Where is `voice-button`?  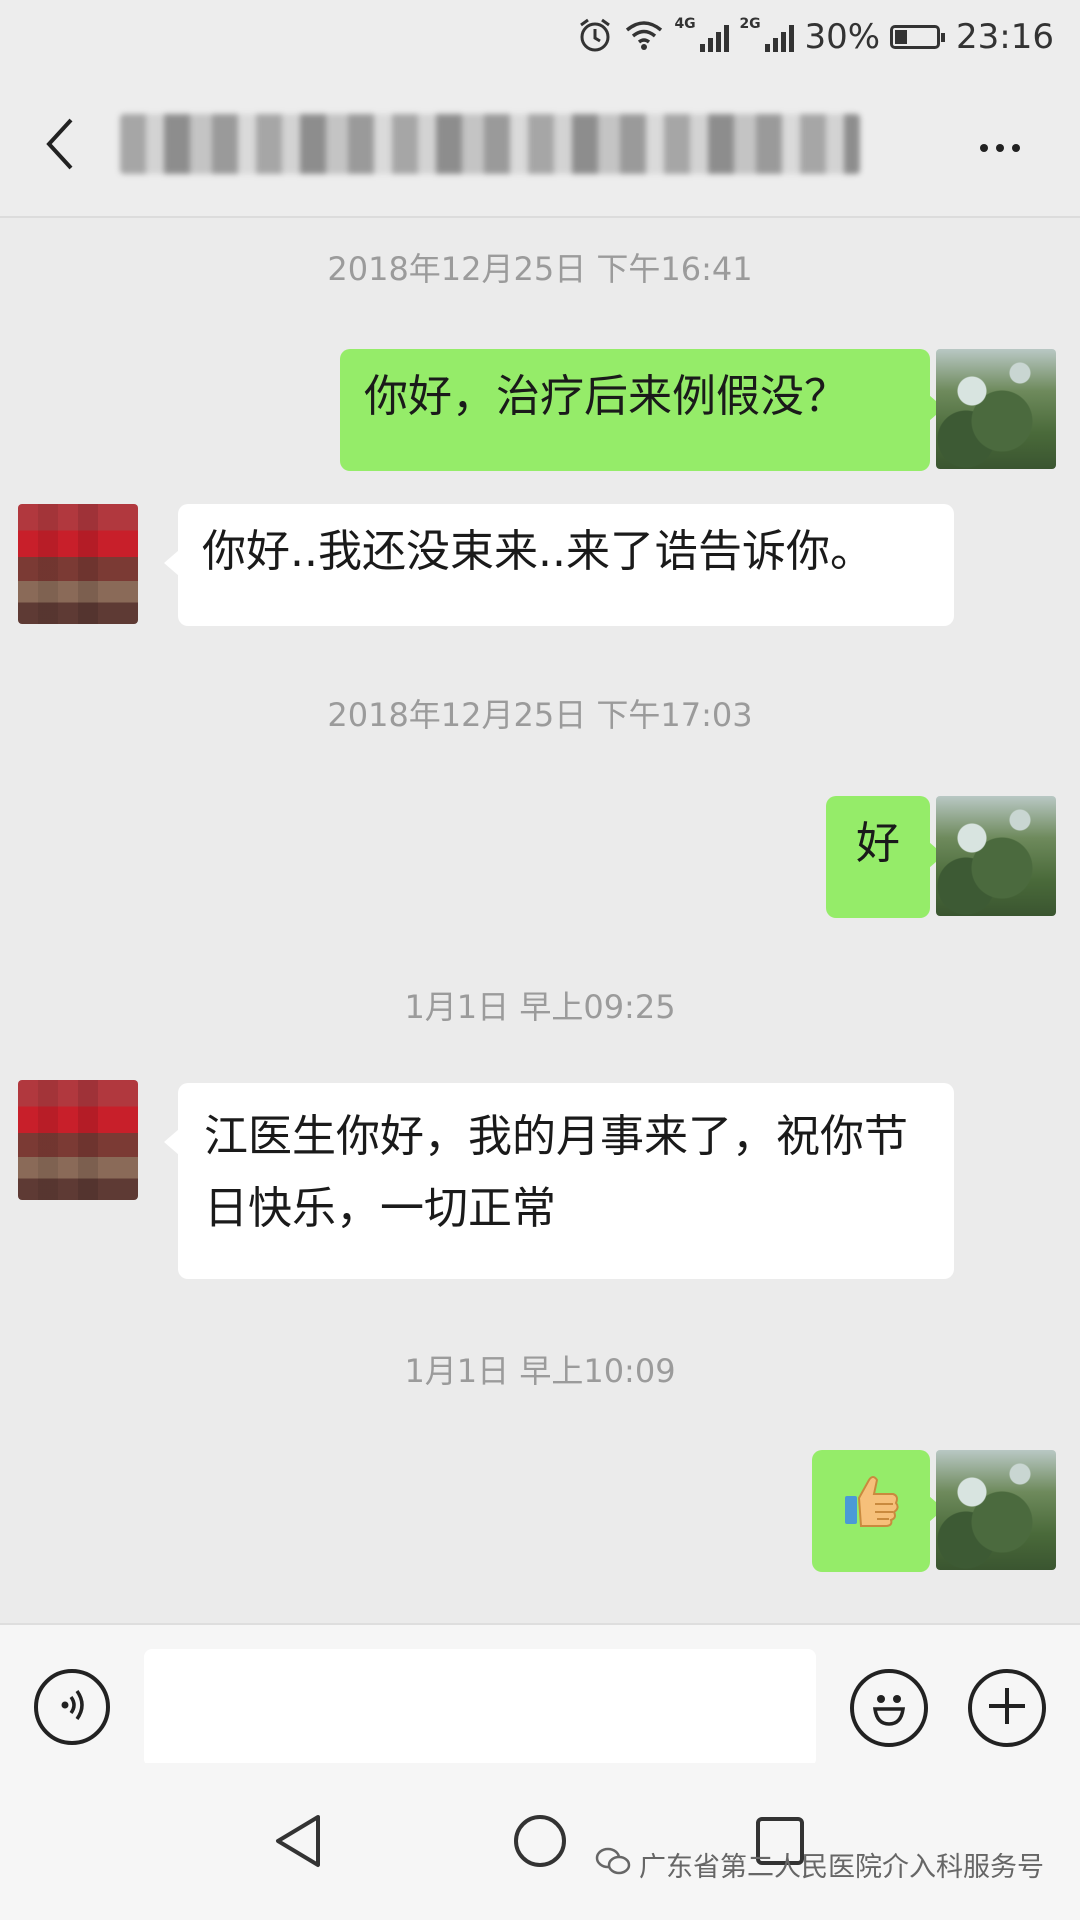
voice-button is located at coordinates (72, 1707).